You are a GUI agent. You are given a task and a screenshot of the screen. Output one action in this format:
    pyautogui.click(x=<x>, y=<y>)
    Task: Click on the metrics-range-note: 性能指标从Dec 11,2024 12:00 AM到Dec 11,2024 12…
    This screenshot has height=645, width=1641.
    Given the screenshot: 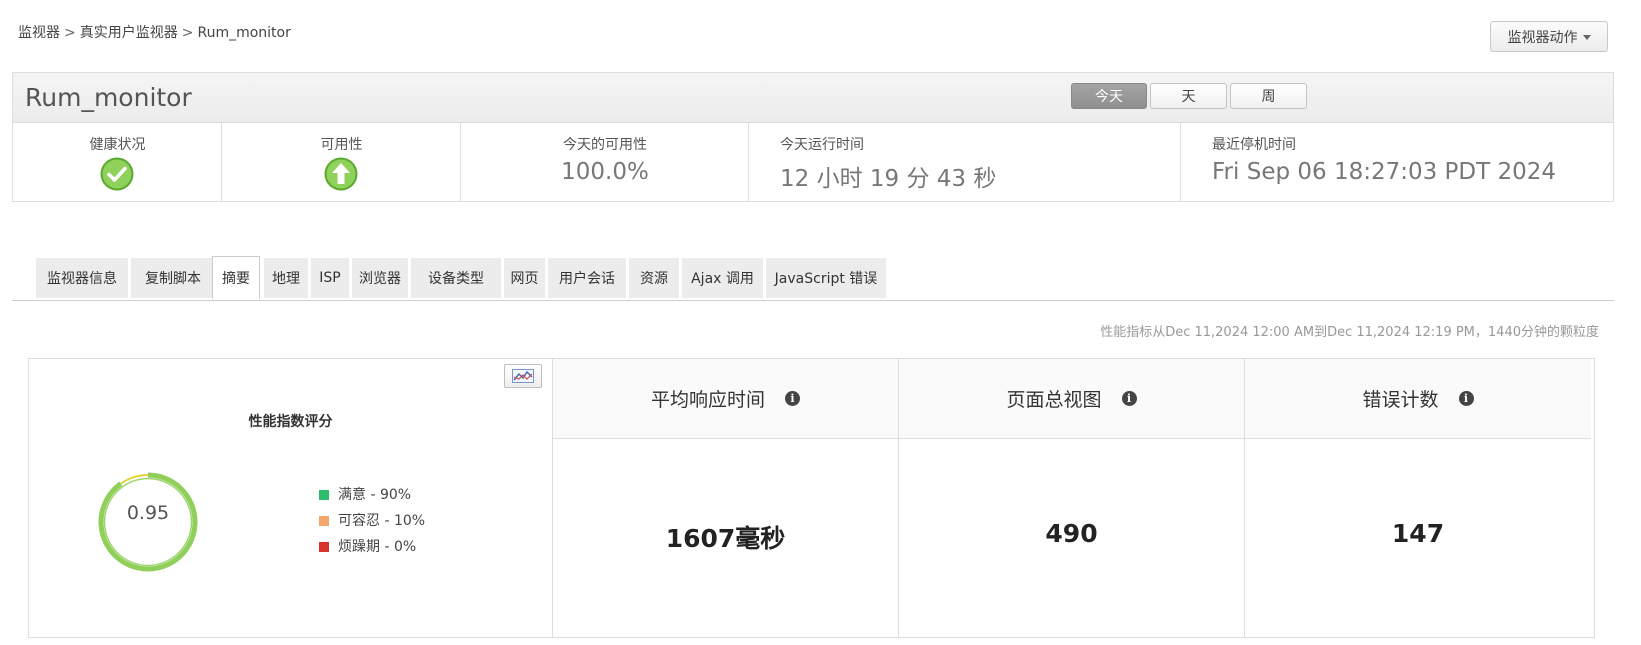 What is the action you would take?
    pyautogui.click(x=1349, y=332)
    